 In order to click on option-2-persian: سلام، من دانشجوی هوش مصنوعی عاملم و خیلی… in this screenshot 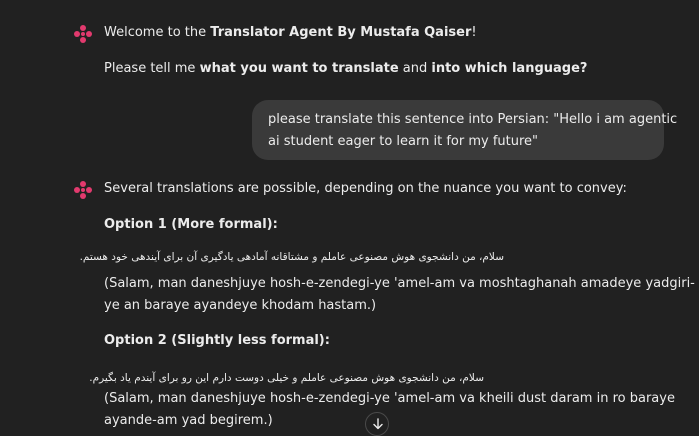, I will do `click(286, 378)`.